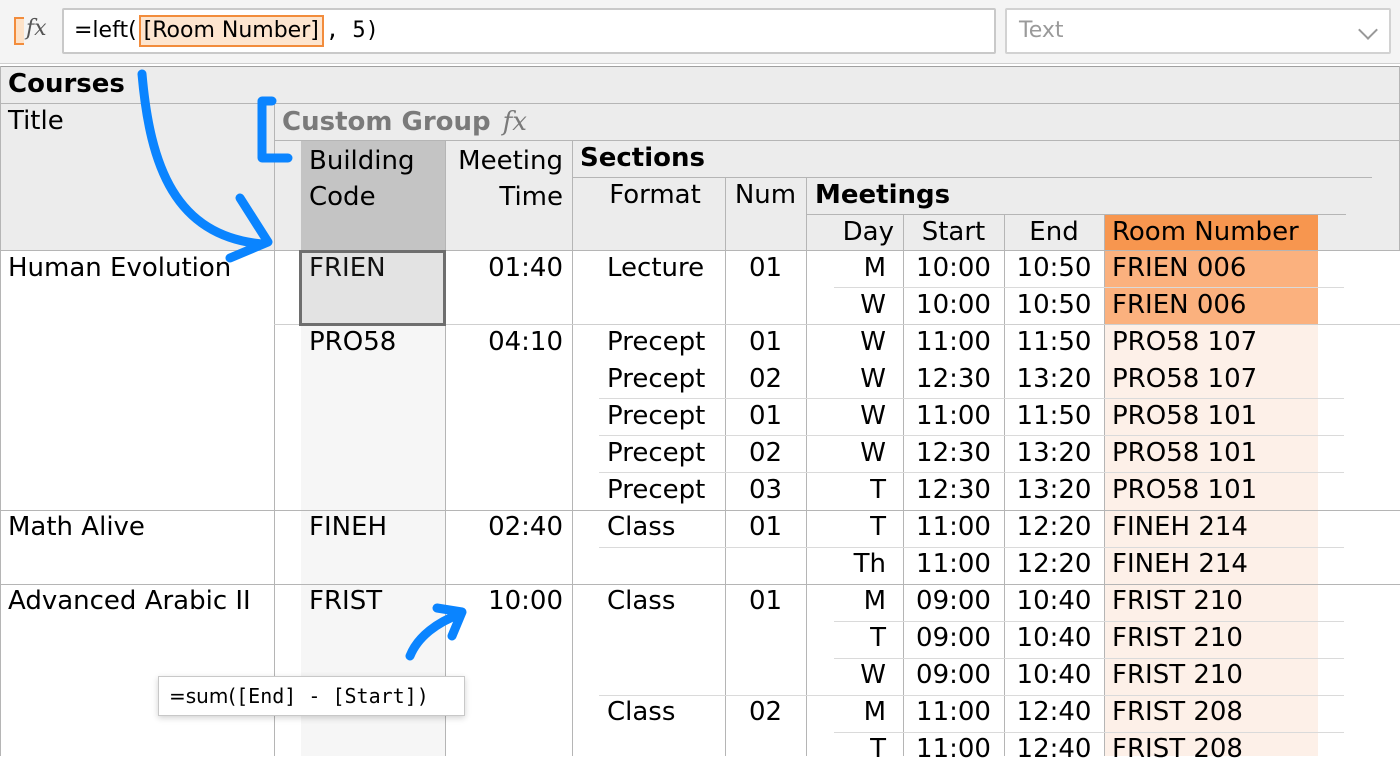 The width and height of the screenshot is (1400, 764). I want to click on formula-bar: fx =left([Room Number], 5) Text, so click(700, 32).